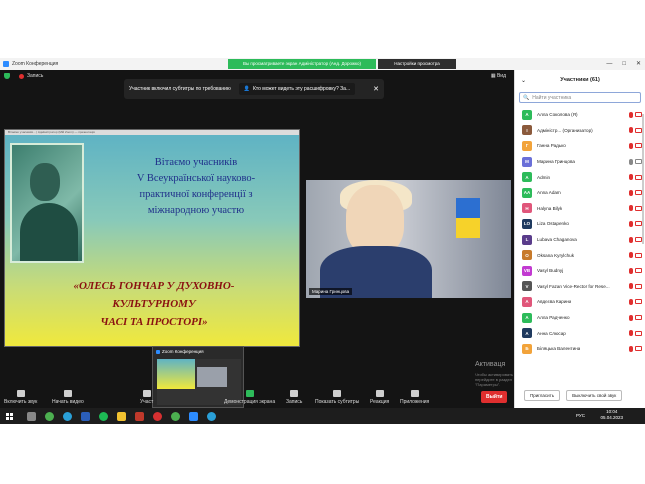 This screenshot has width=645, height=484. What do you see at coordinates (9, 416) in the screenshot?
I see `windows-start-icon` at bounding box center [9, 416].